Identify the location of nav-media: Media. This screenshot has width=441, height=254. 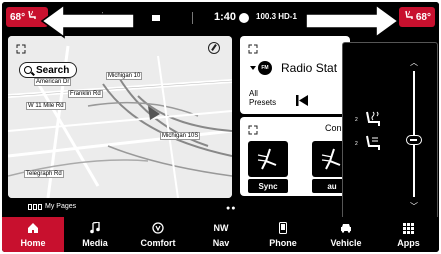
(95, 234).